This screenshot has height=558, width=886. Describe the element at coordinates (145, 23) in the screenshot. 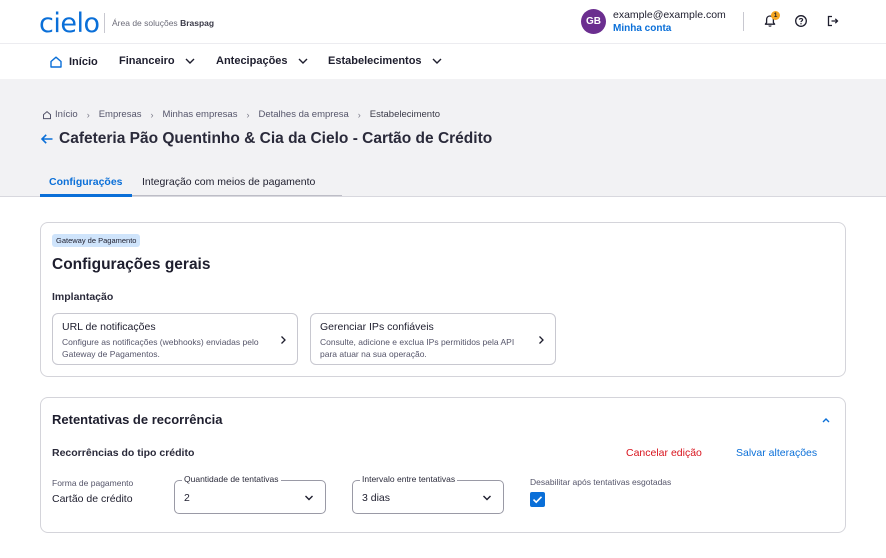

I see `area-subtitle-prefix: Área de soluções` at that location.